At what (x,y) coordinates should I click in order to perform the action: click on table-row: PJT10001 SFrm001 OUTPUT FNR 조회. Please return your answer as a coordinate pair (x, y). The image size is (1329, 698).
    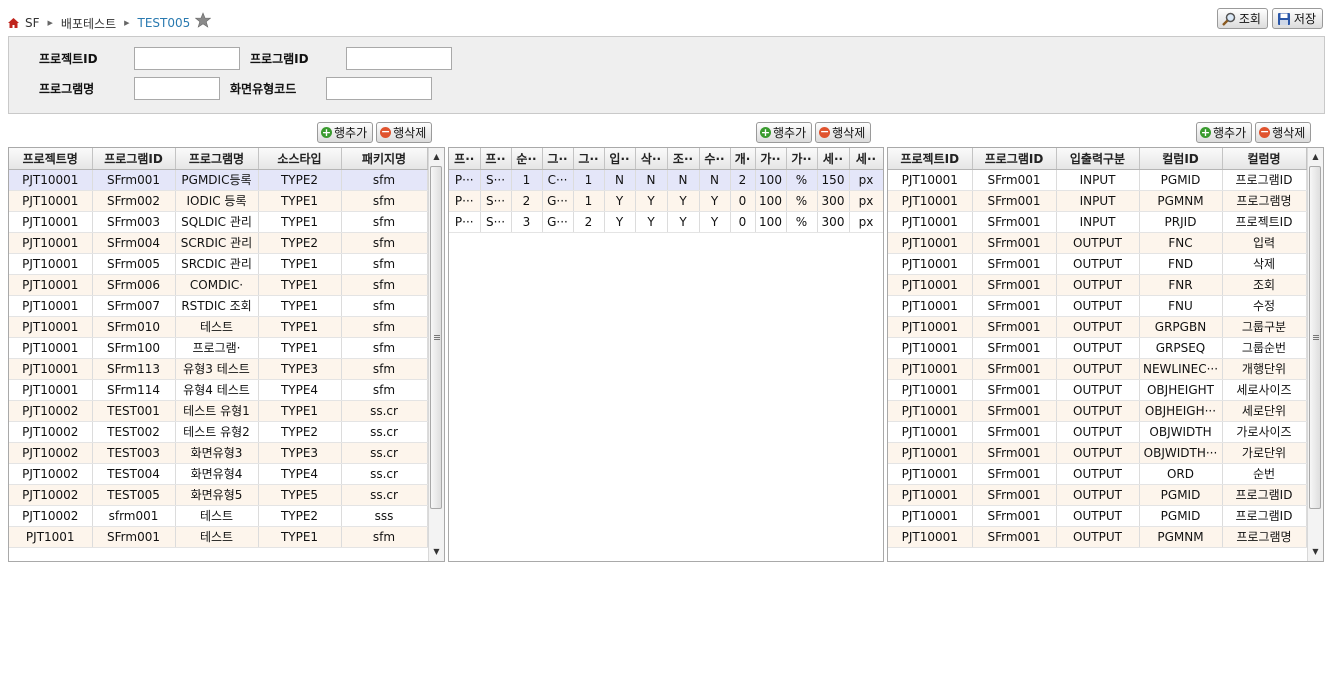
    Looking at the image, I should click on (1097, 285).